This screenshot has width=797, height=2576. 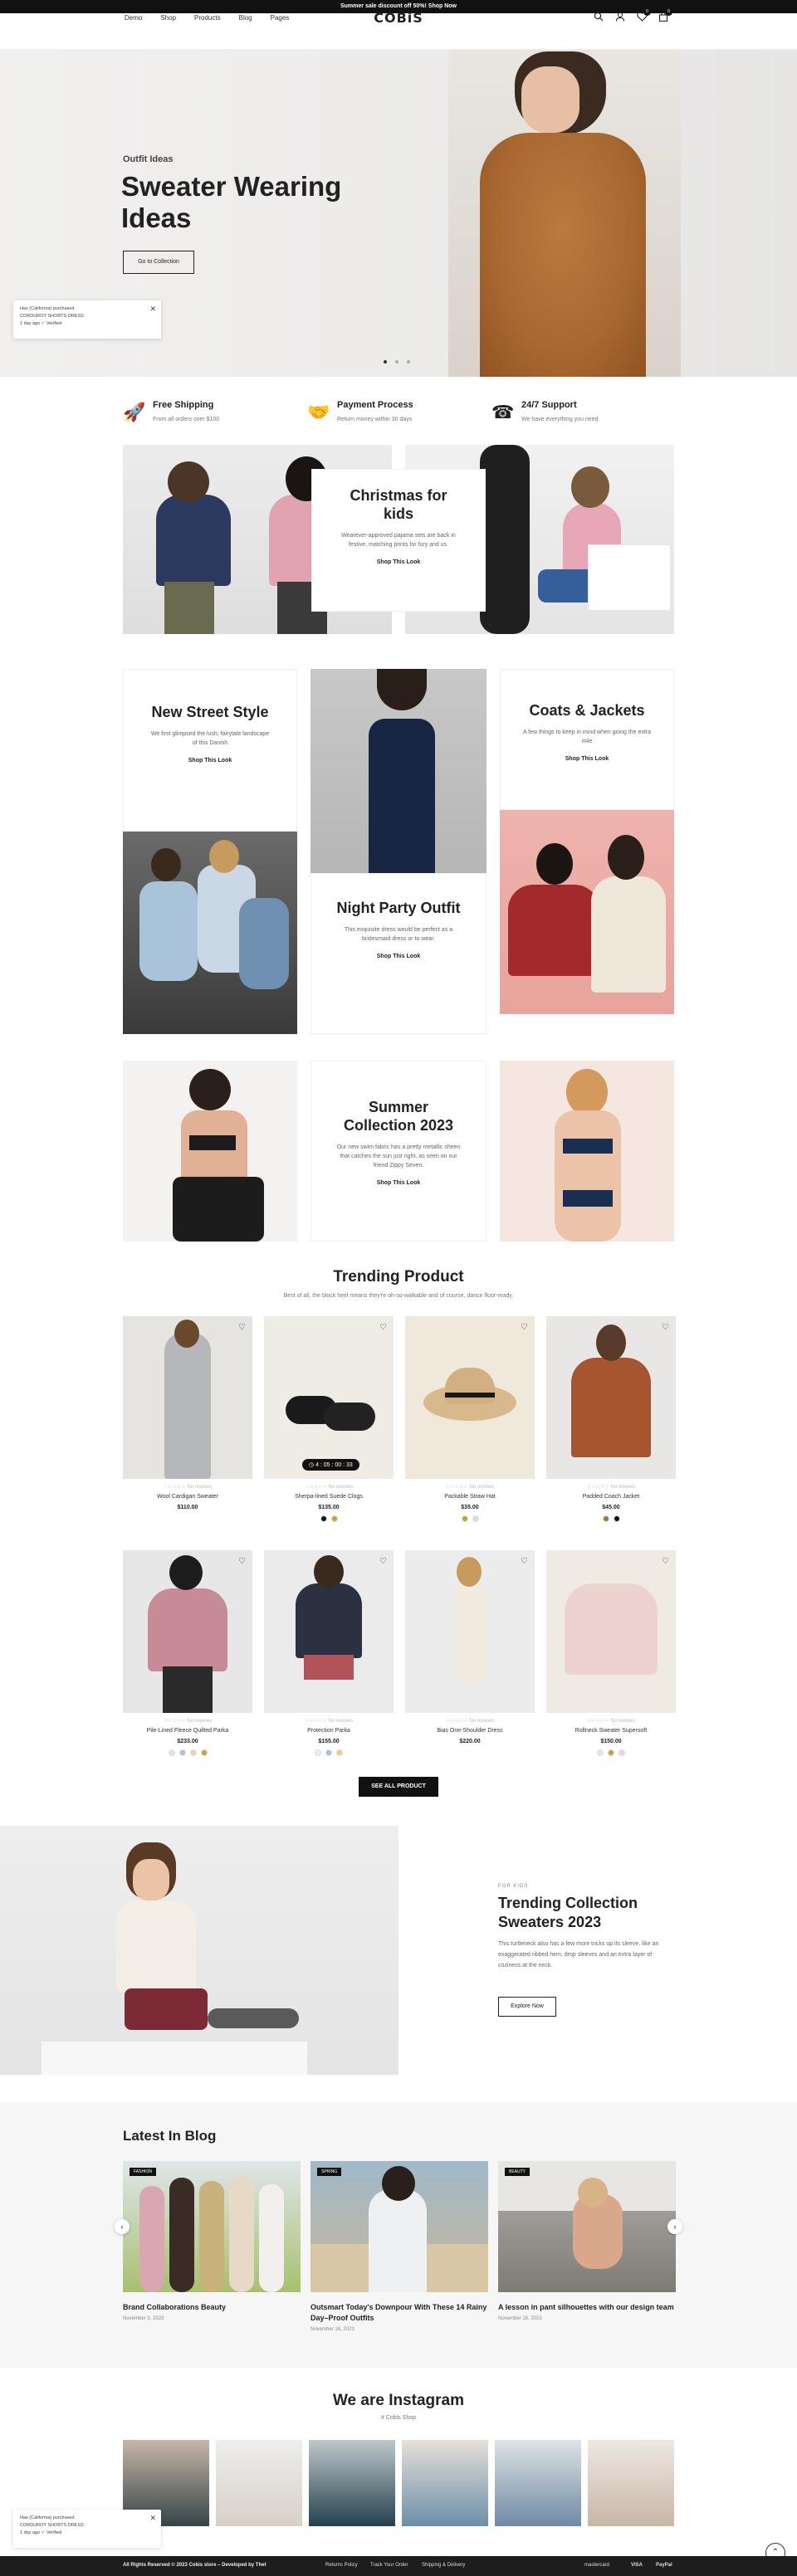 I want to click on blog-tag: SPRING, so click(x=329, y=2172).